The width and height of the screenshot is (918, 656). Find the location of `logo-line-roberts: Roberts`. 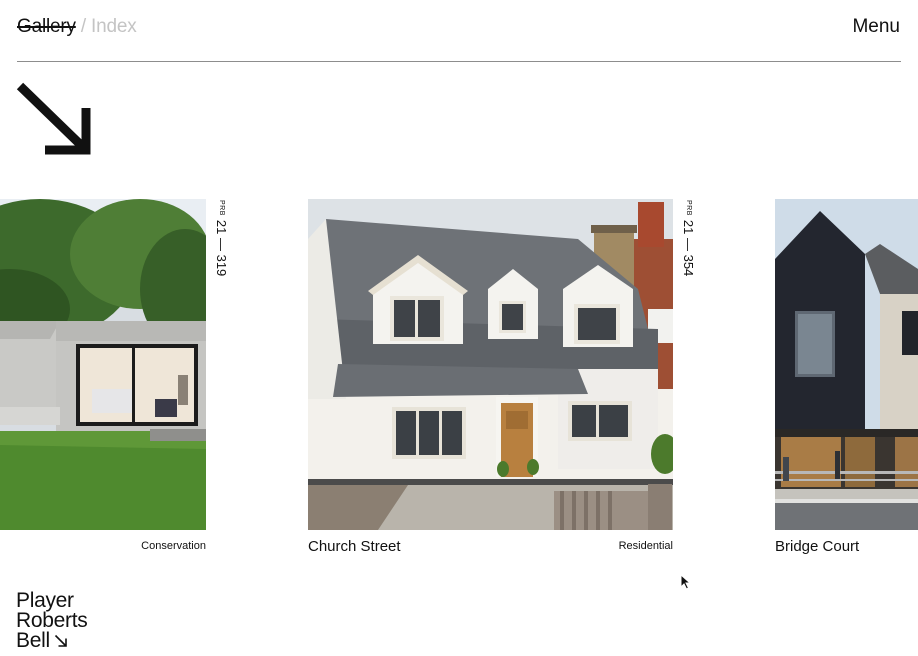

logo-line-roberts: Roberts is located at coordinates (52, 620).